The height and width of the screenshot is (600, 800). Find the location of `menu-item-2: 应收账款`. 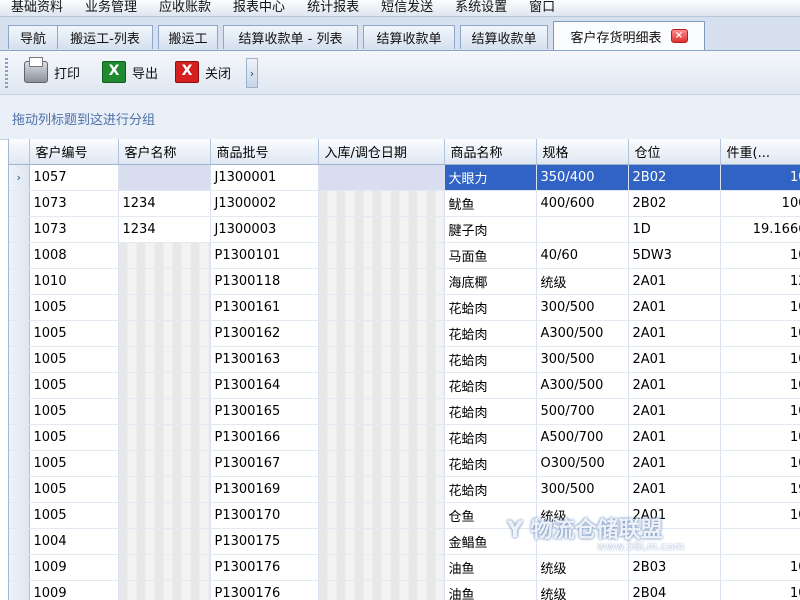

menu-item-2: 应收账款 is located at coordinates (185, 8).